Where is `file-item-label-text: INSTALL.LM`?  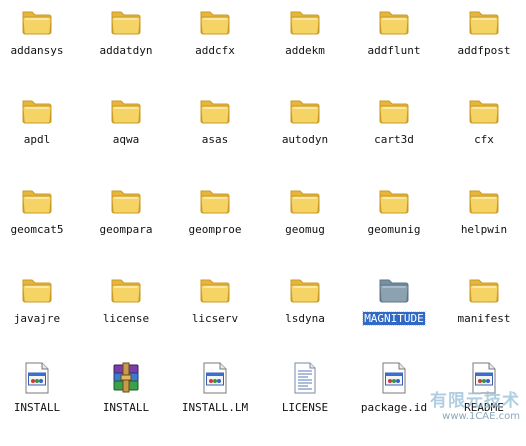 file-item-label-text: INSTALL.LM is located at coordinates (215, 407).